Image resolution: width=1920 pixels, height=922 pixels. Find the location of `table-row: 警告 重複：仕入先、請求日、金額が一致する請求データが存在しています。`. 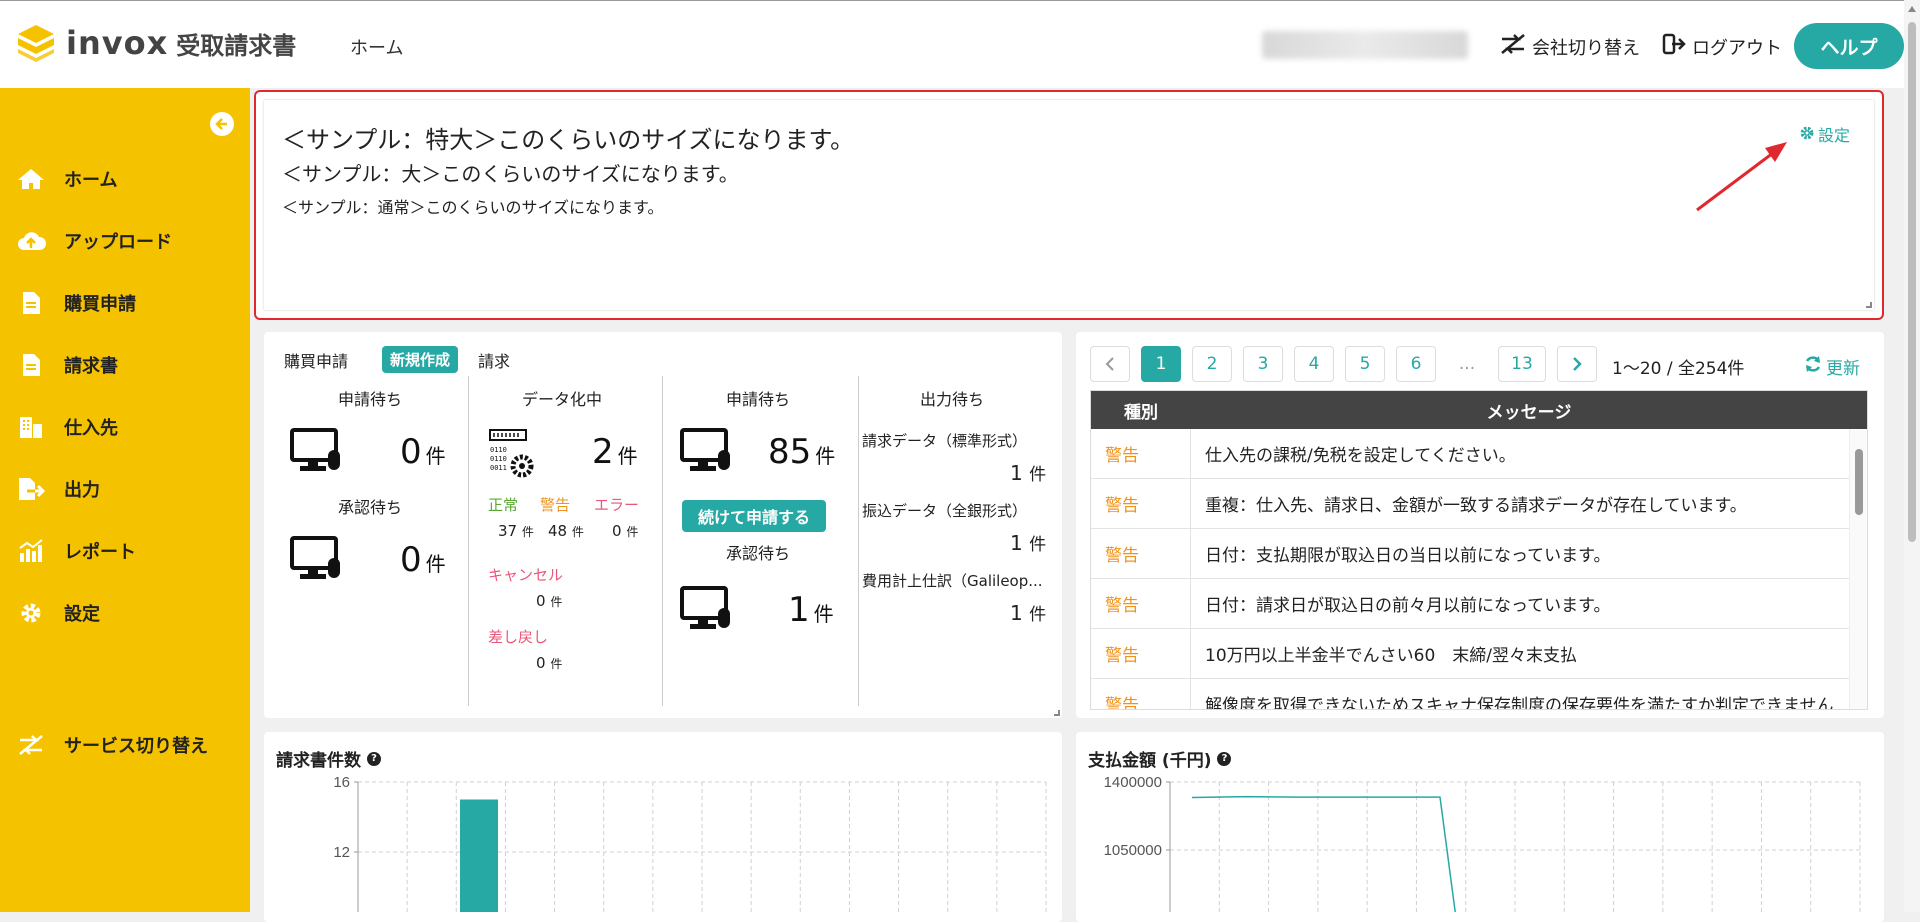

table-row: 警告 重複：仕入先、請求日、金額が一致する請求データが存在しています。 is located at coordinates (1479, 504).